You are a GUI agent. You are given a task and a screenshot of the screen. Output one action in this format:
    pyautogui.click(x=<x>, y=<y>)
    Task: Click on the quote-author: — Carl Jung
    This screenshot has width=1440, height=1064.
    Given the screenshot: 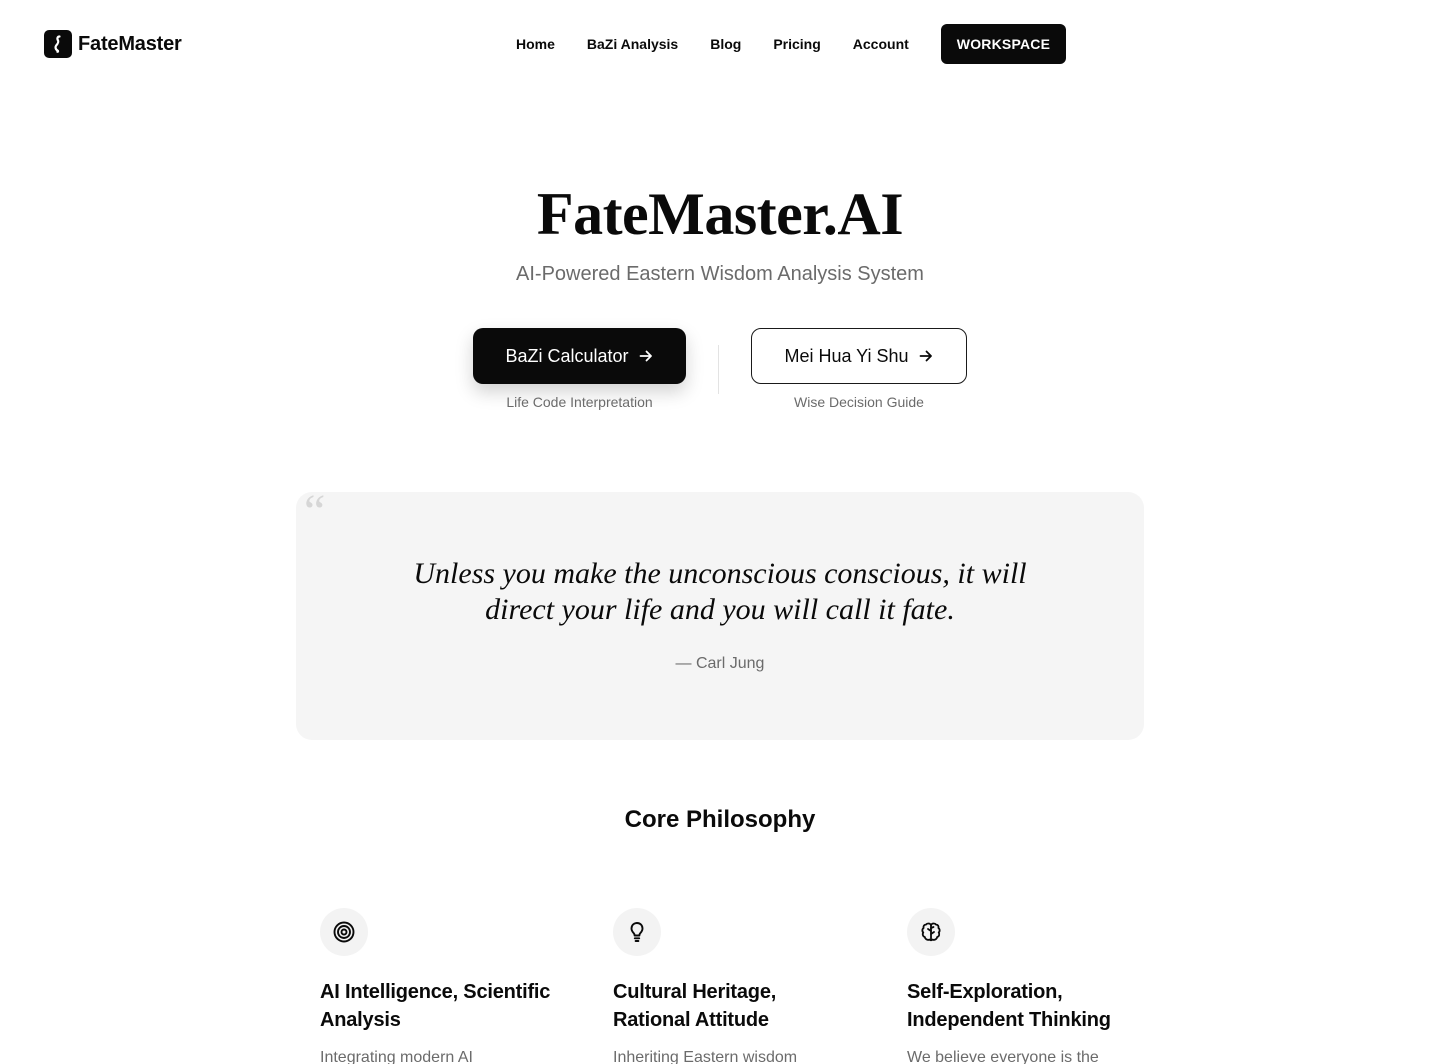 What is the action you would take?
    pyautogui.click(x=720, y=663)
    